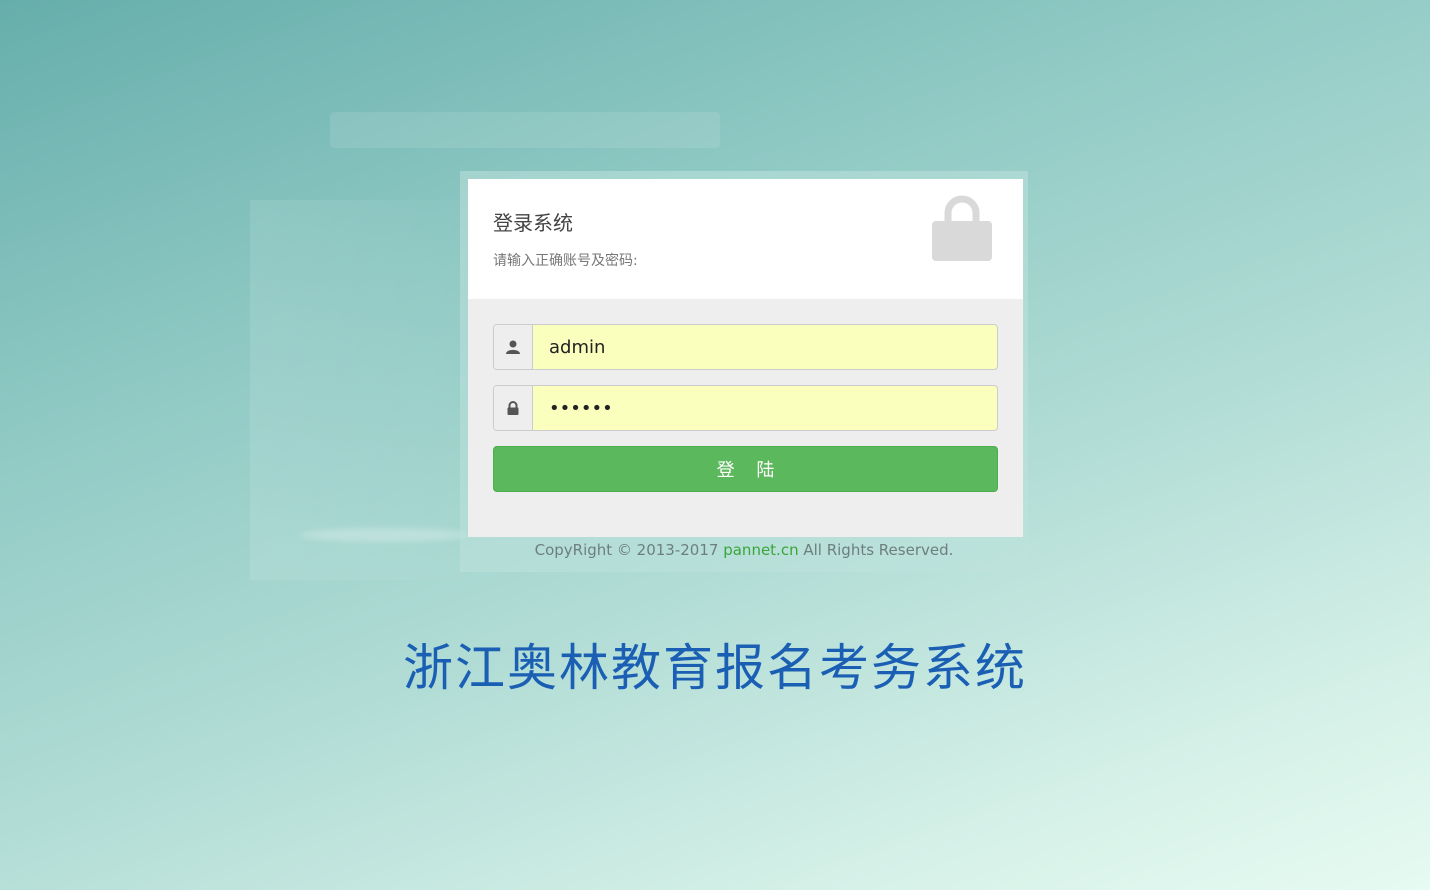  I want to click on login-card-header: 登录系统 请输入正确账号及密码:, so click(745, 239).